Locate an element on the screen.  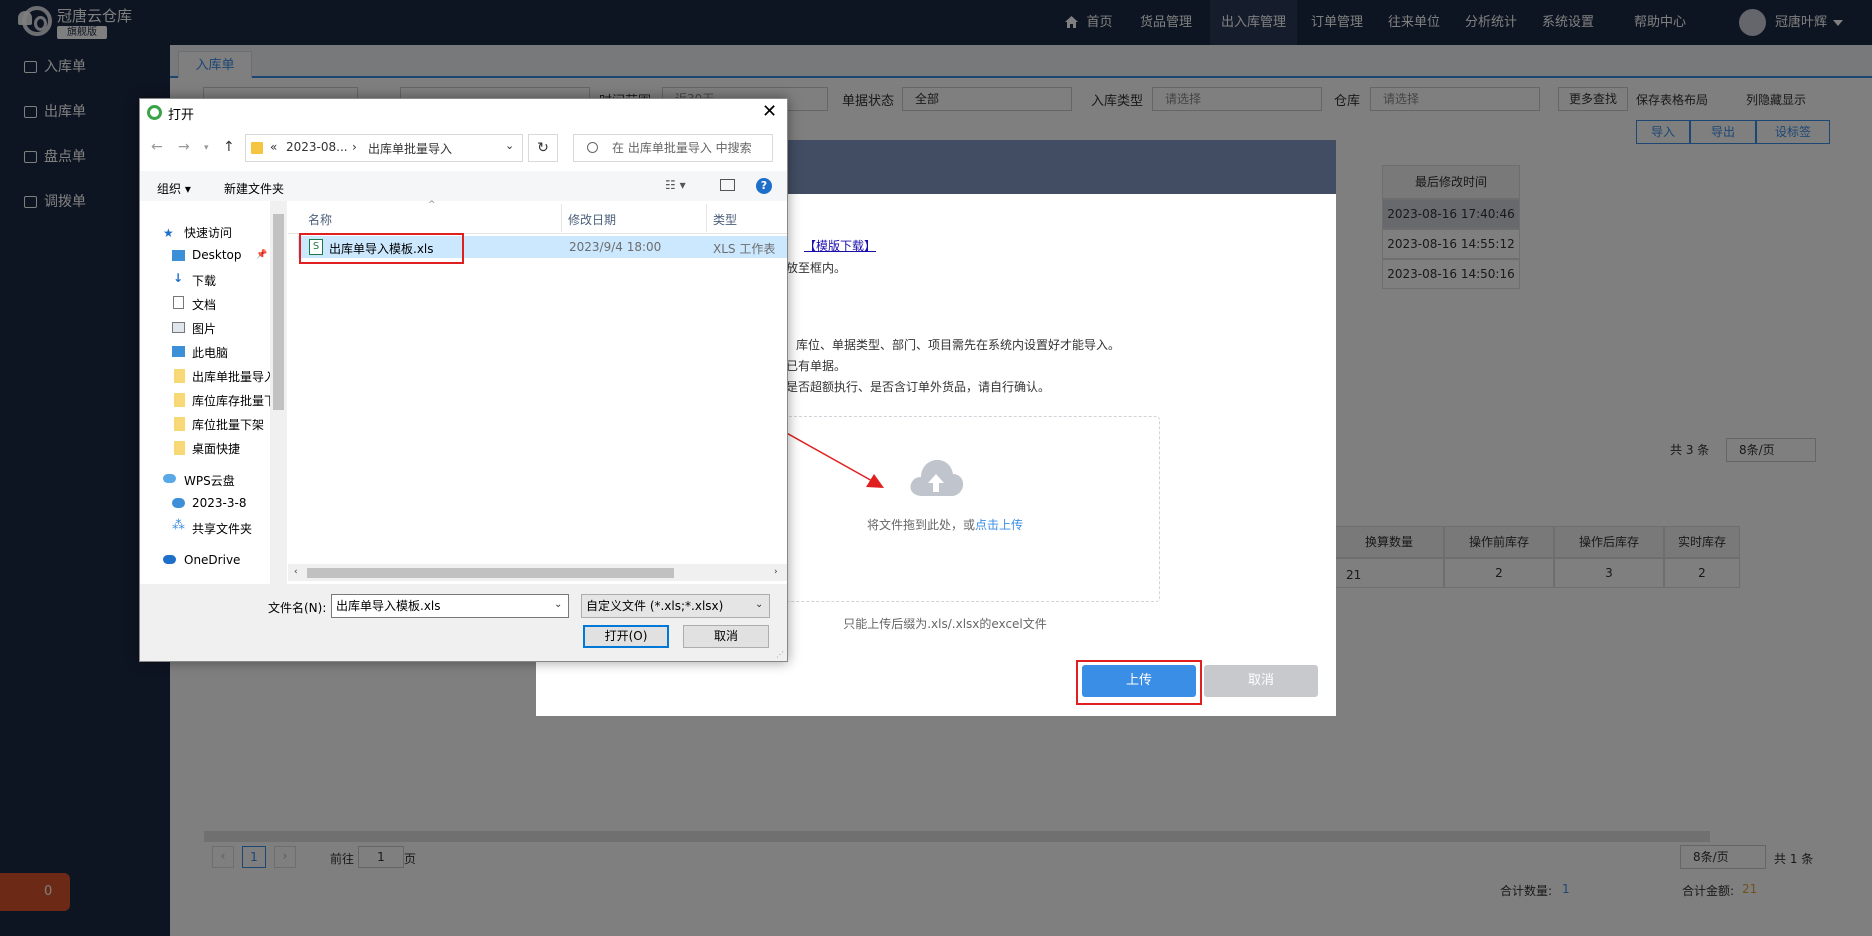
desktop-icon is located at coordinates (178, 255).